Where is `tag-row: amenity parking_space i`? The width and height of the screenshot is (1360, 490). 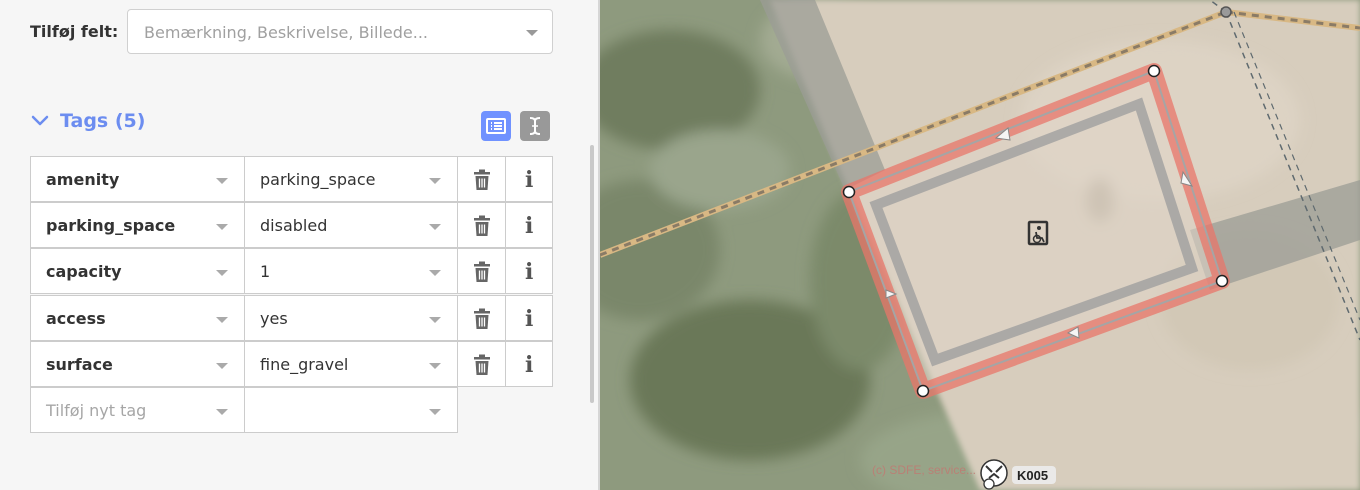 tag-row: amenity parking_space i is located at coordinates (291, 179).